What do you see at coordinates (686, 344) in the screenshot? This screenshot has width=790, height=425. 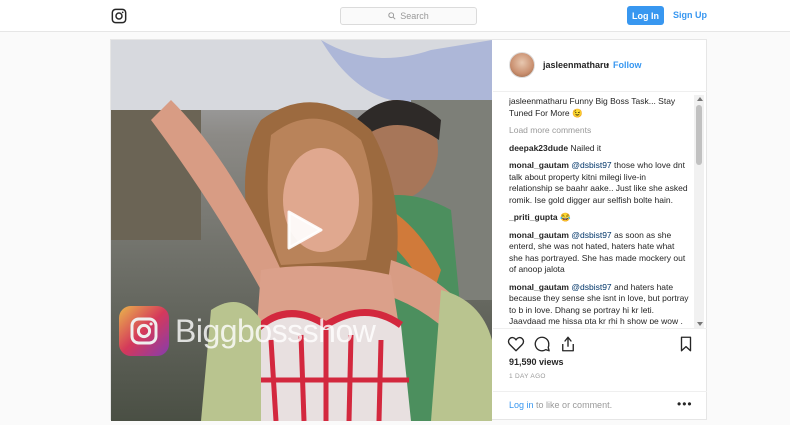 I see `bookmark-icon` at bounding box center [686, 344].